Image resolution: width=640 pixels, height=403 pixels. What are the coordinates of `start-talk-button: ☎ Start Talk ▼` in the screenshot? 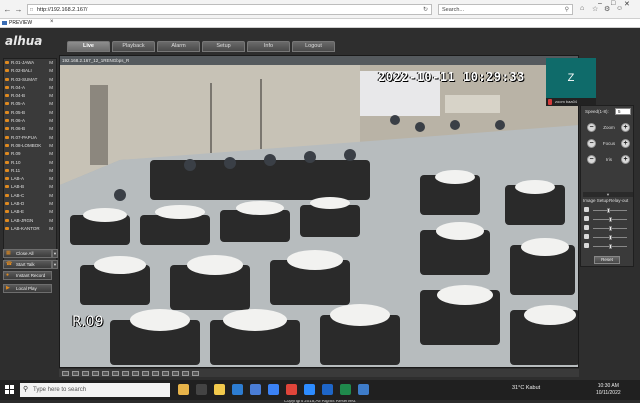 It's located at (30, 264).